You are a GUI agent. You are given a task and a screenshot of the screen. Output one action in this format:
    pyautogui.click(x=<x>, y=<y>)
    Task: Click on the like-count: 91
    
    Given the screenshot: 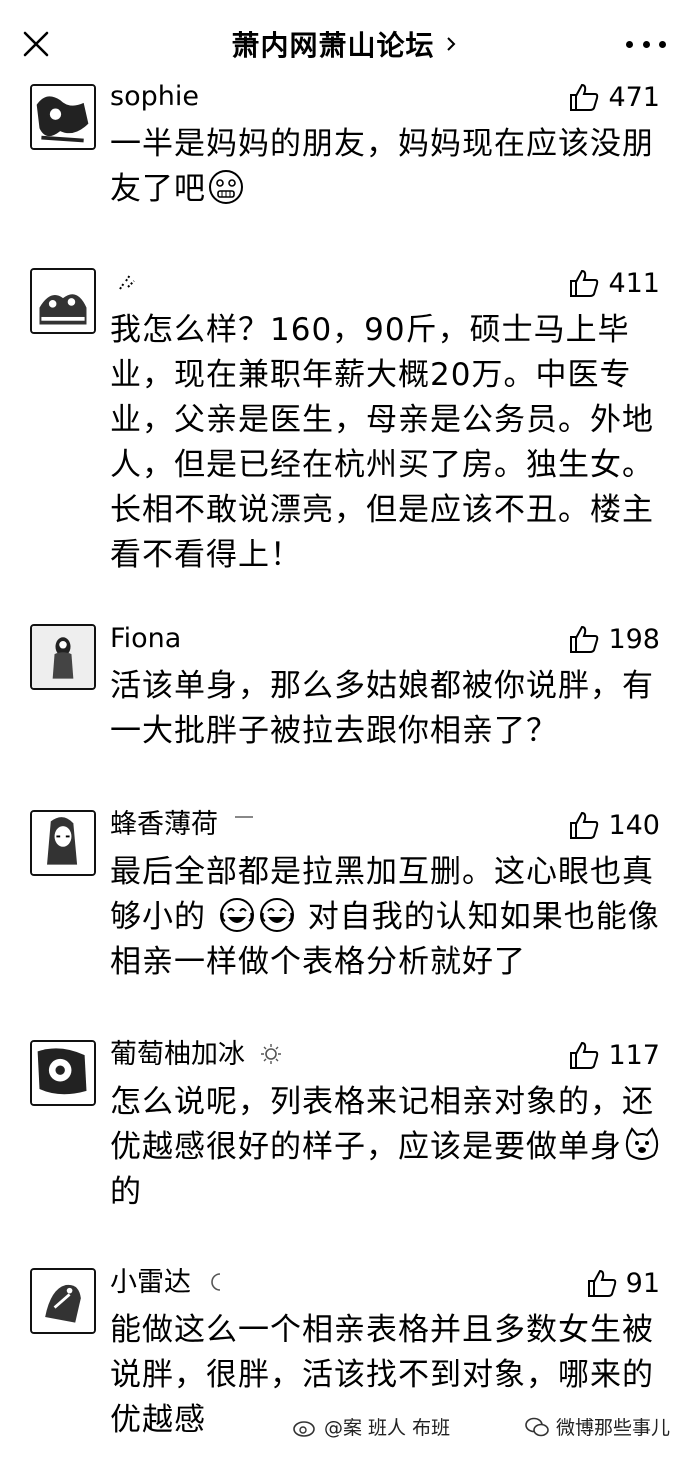 What is the action you would take?
    pyautogui.click(x=642, y=1283)
    